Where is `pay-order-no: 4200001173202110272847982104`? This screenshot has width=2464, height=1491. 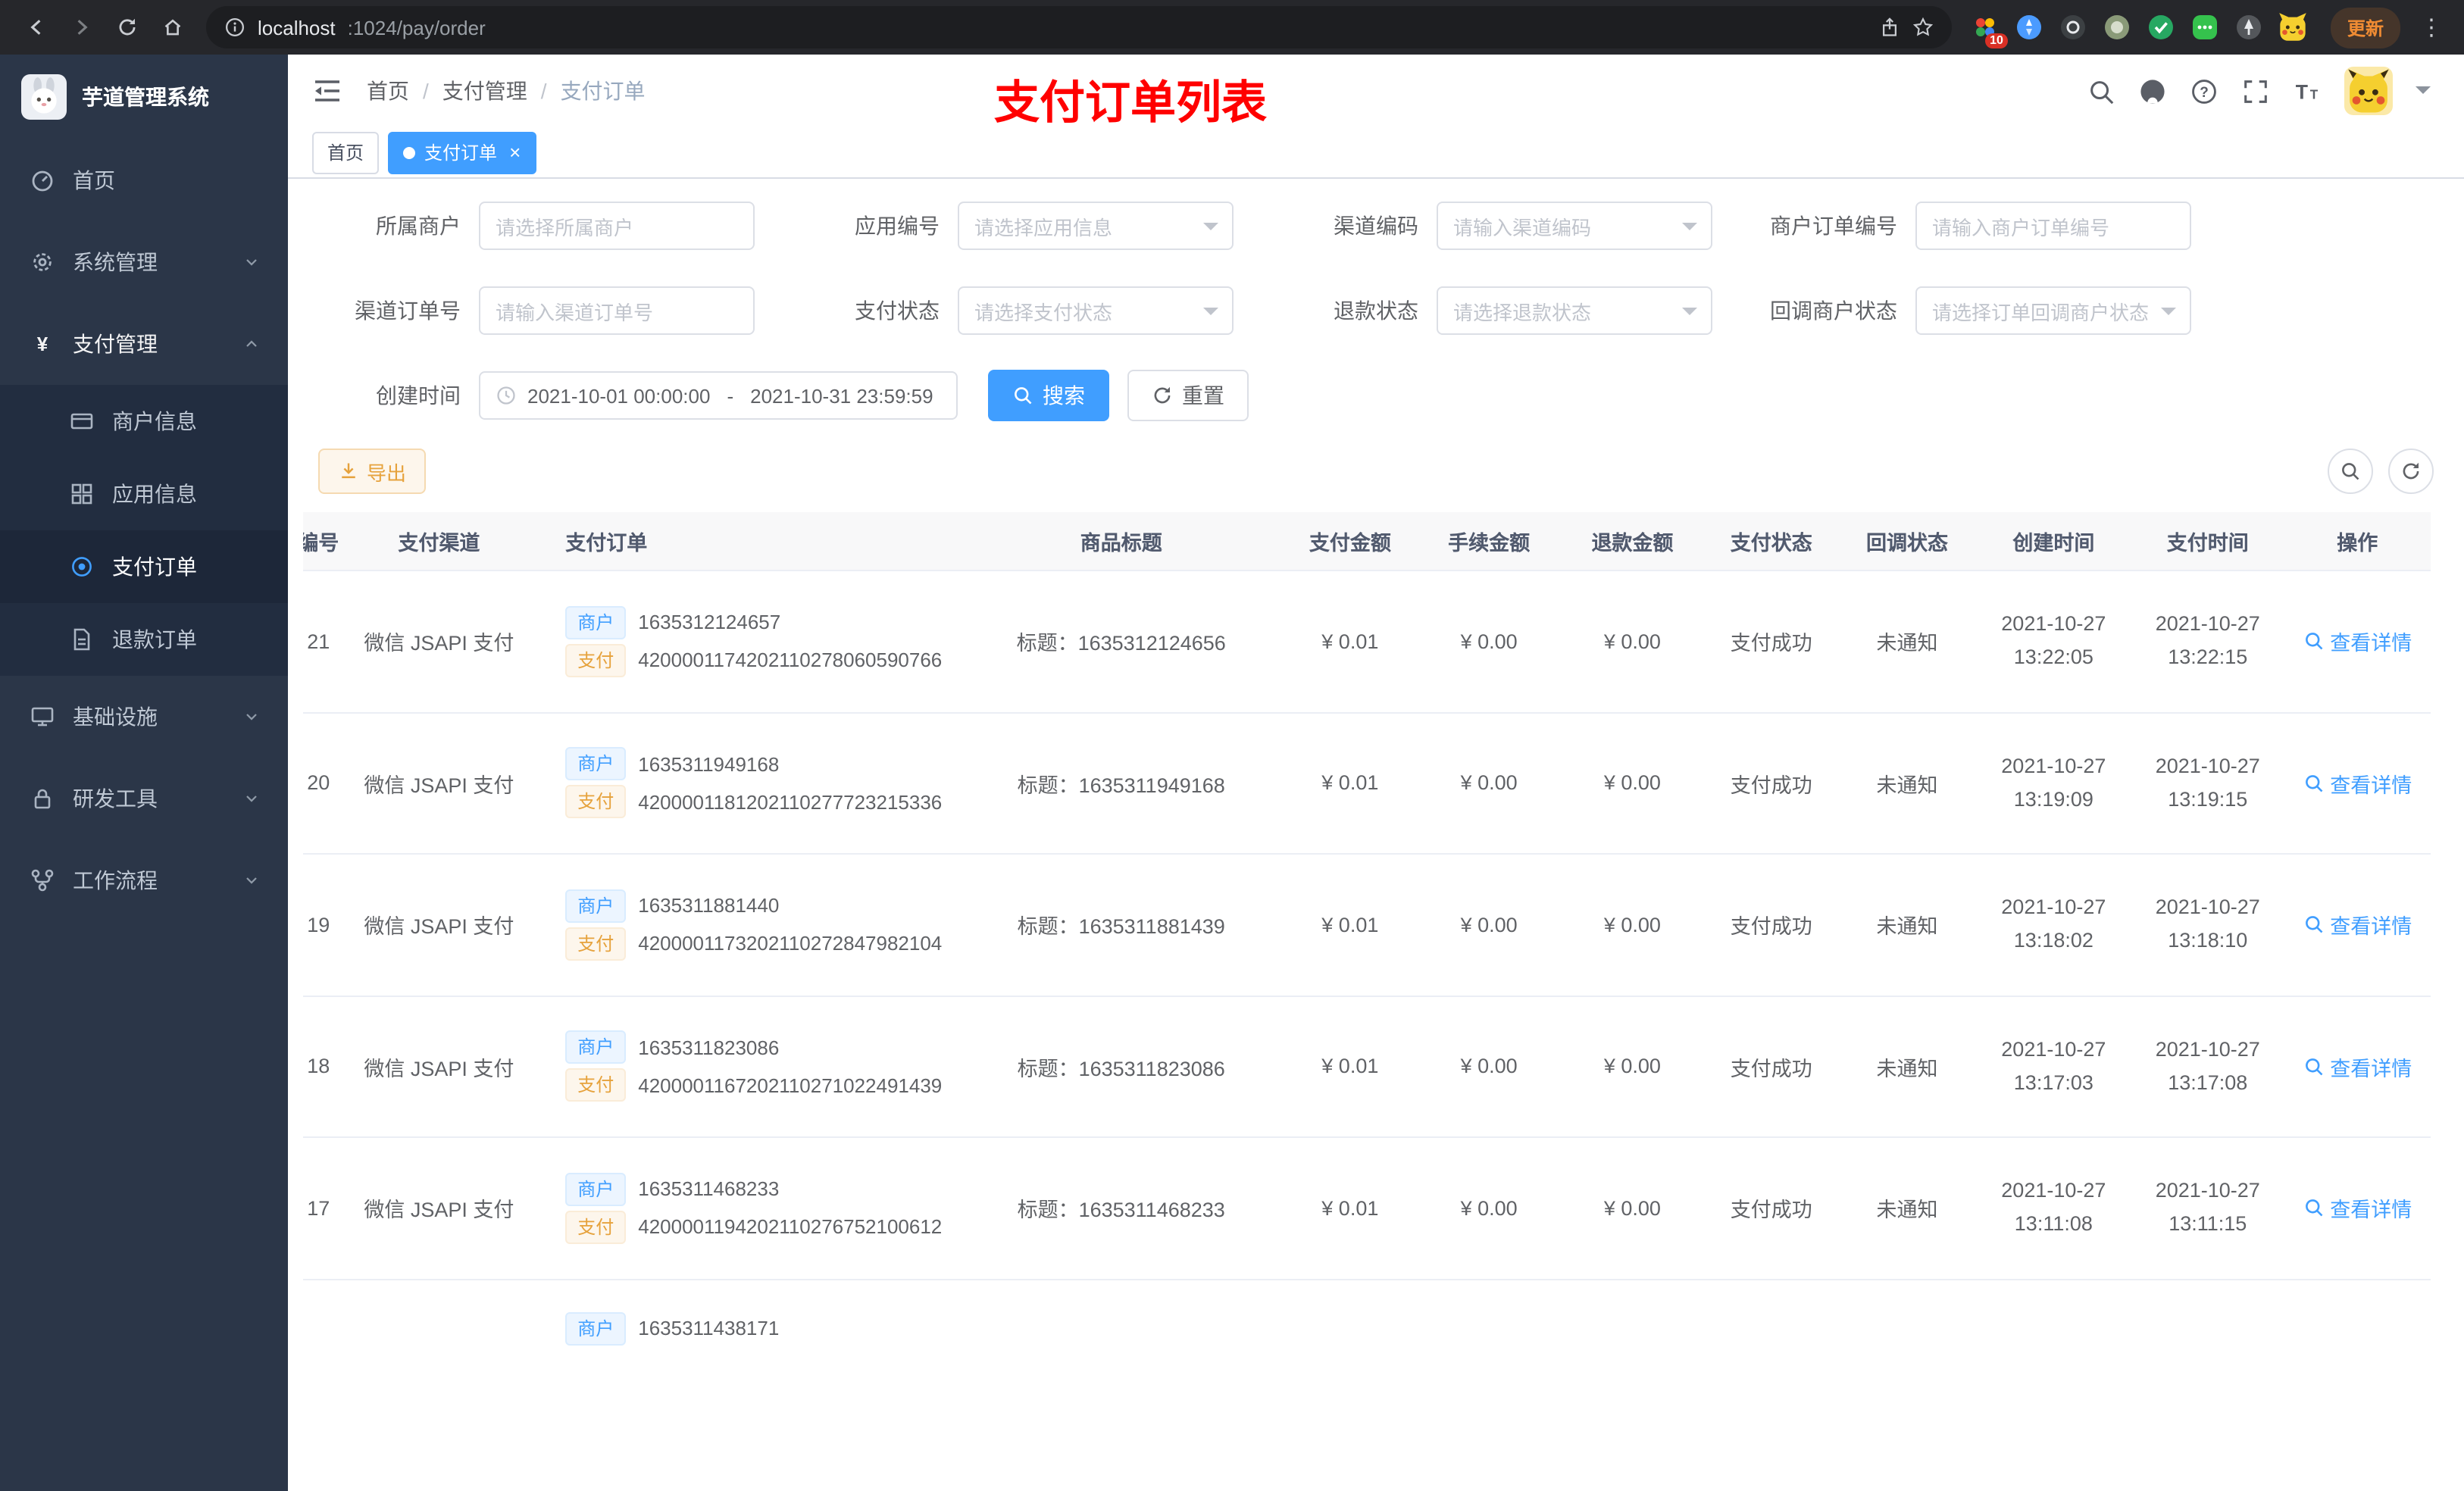
pay-order-no: 4200001173202110272847982104 is located at coordinates (790, 943).